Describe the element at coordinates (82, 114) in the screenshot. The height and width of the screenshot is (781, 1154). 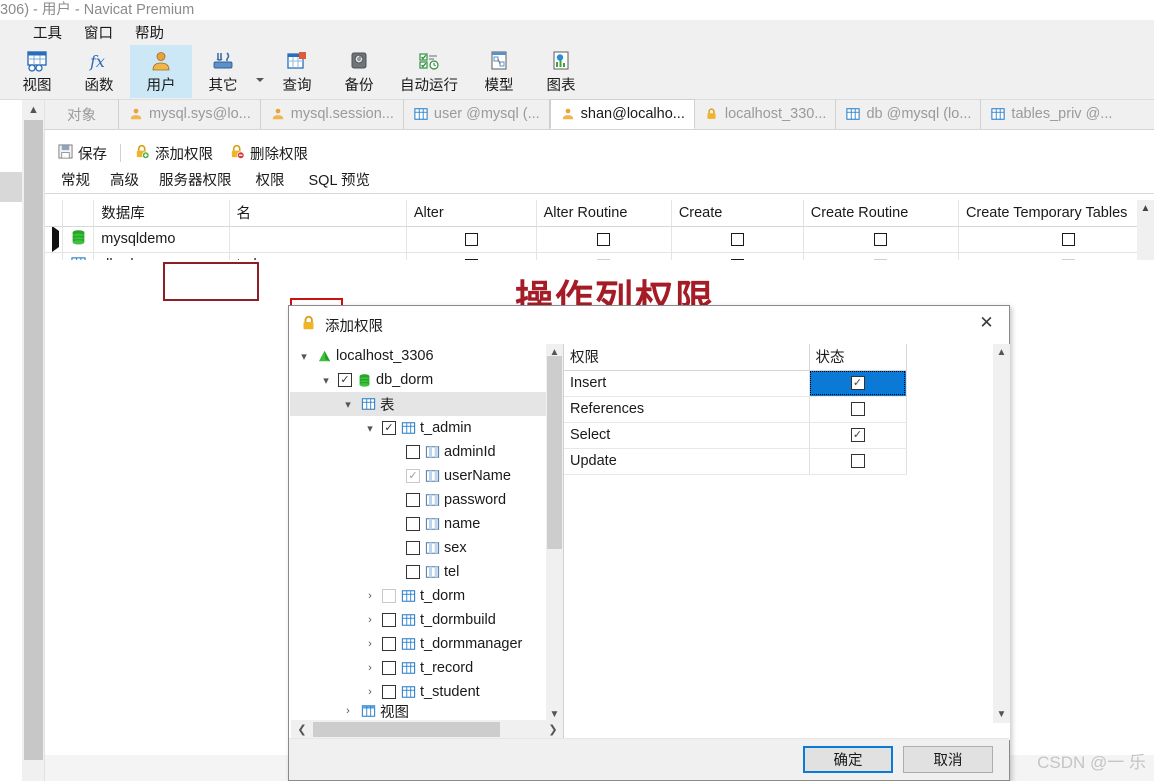
I see `tab-objects: 对象` at that location.